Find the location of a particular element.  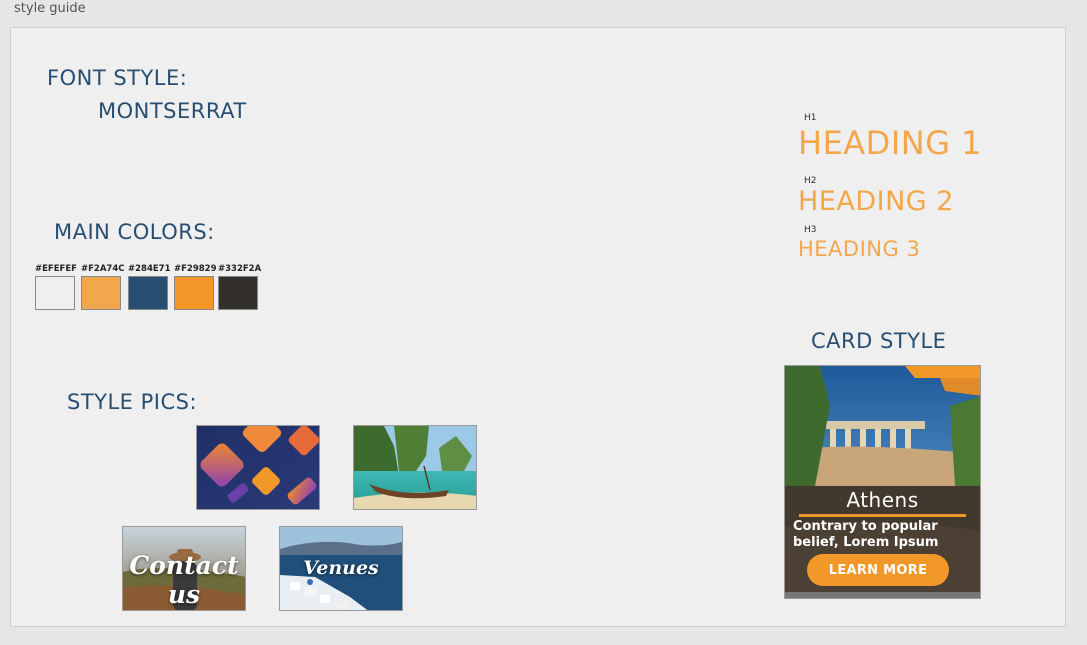

style-pics-title: STYLE PICS: is located at coordinates (132, 402).